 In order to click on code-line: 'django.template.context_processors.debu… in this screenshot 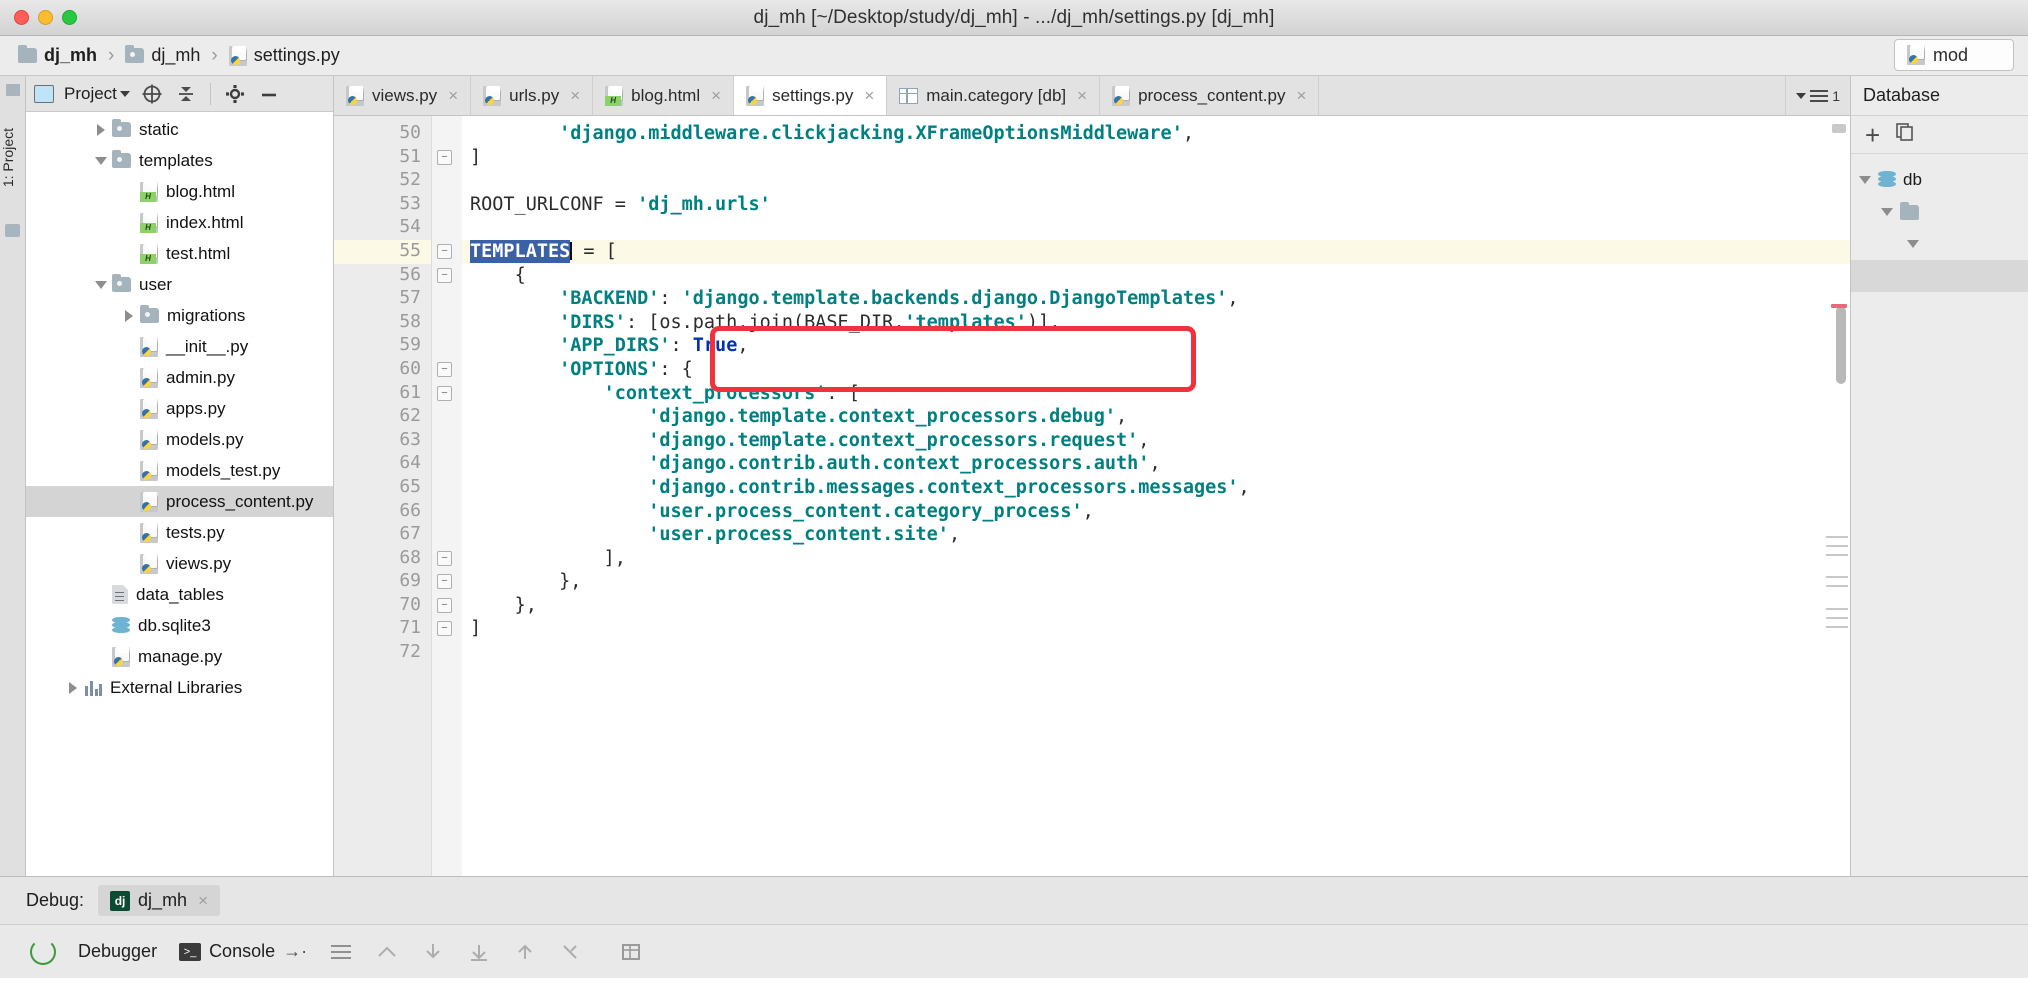, I will do `click(1156, 417)`.